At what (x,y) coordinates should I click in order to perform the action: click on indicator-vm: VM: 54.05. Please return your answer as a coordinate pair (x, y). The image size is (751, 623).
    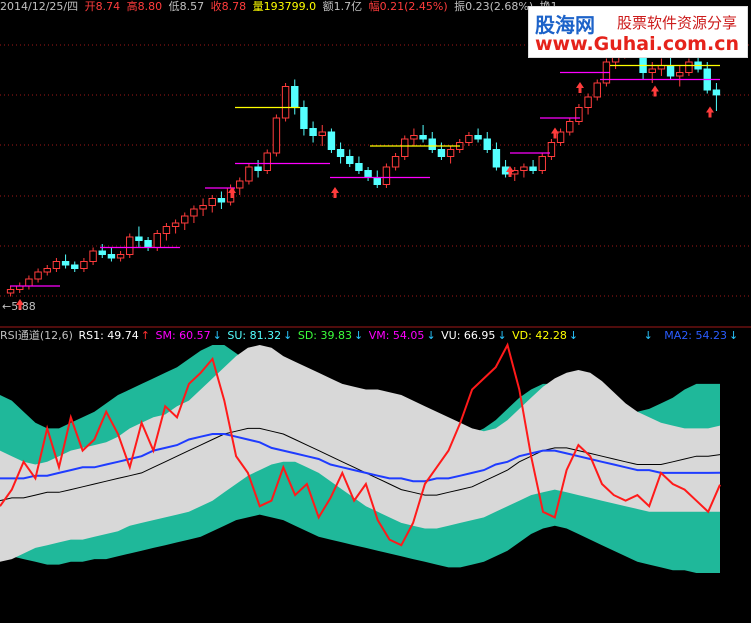
    Looking at the image, I should click on (396, 335).